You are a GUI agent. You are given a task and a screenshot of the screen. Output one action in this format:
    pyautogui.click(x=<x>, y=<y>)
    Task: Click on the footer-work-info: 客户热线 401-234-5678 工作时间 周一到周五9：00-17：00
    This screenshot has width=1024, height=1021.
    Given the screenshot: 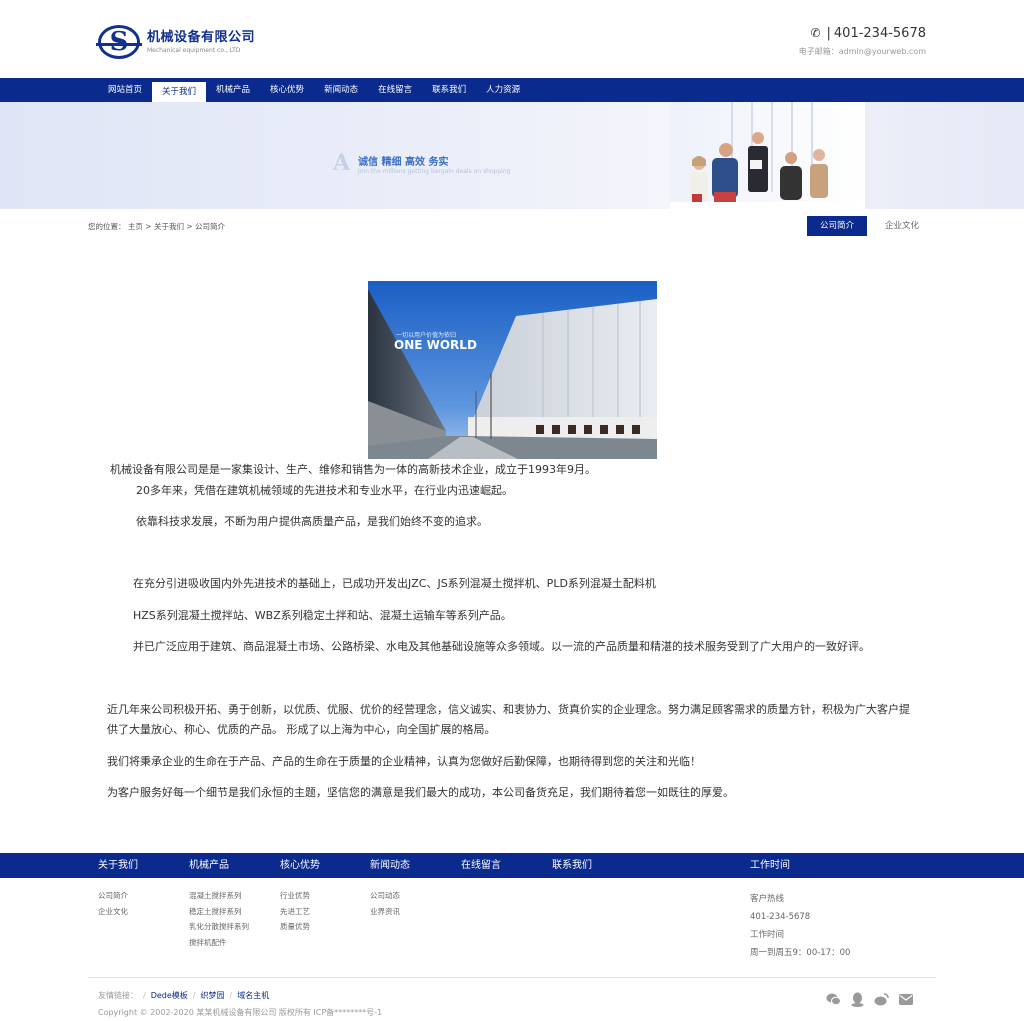 What is the action you would take?
    pyautogui.click(x=800, y=926)
    